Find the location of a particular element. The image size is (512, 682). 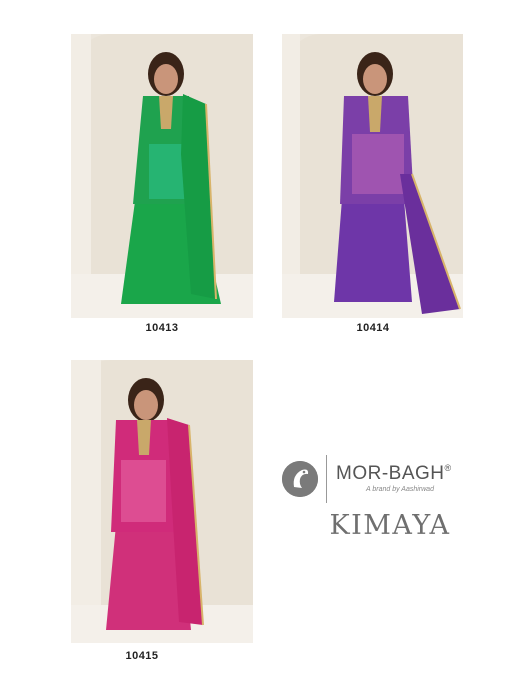

product-code-10413: 10413 is located at coordinates (162, 328).